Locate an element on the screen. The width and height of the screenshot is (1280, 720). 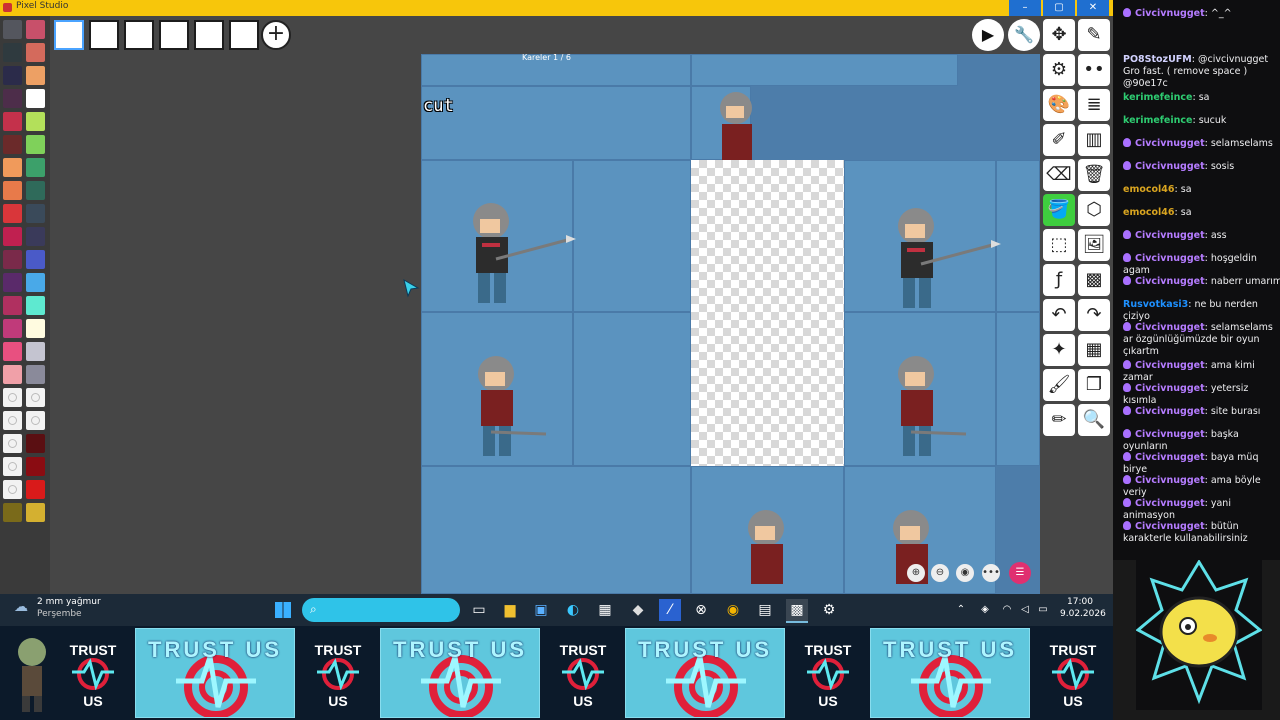
xbox-icon: ⊗ is located at coordinates (701, 610).